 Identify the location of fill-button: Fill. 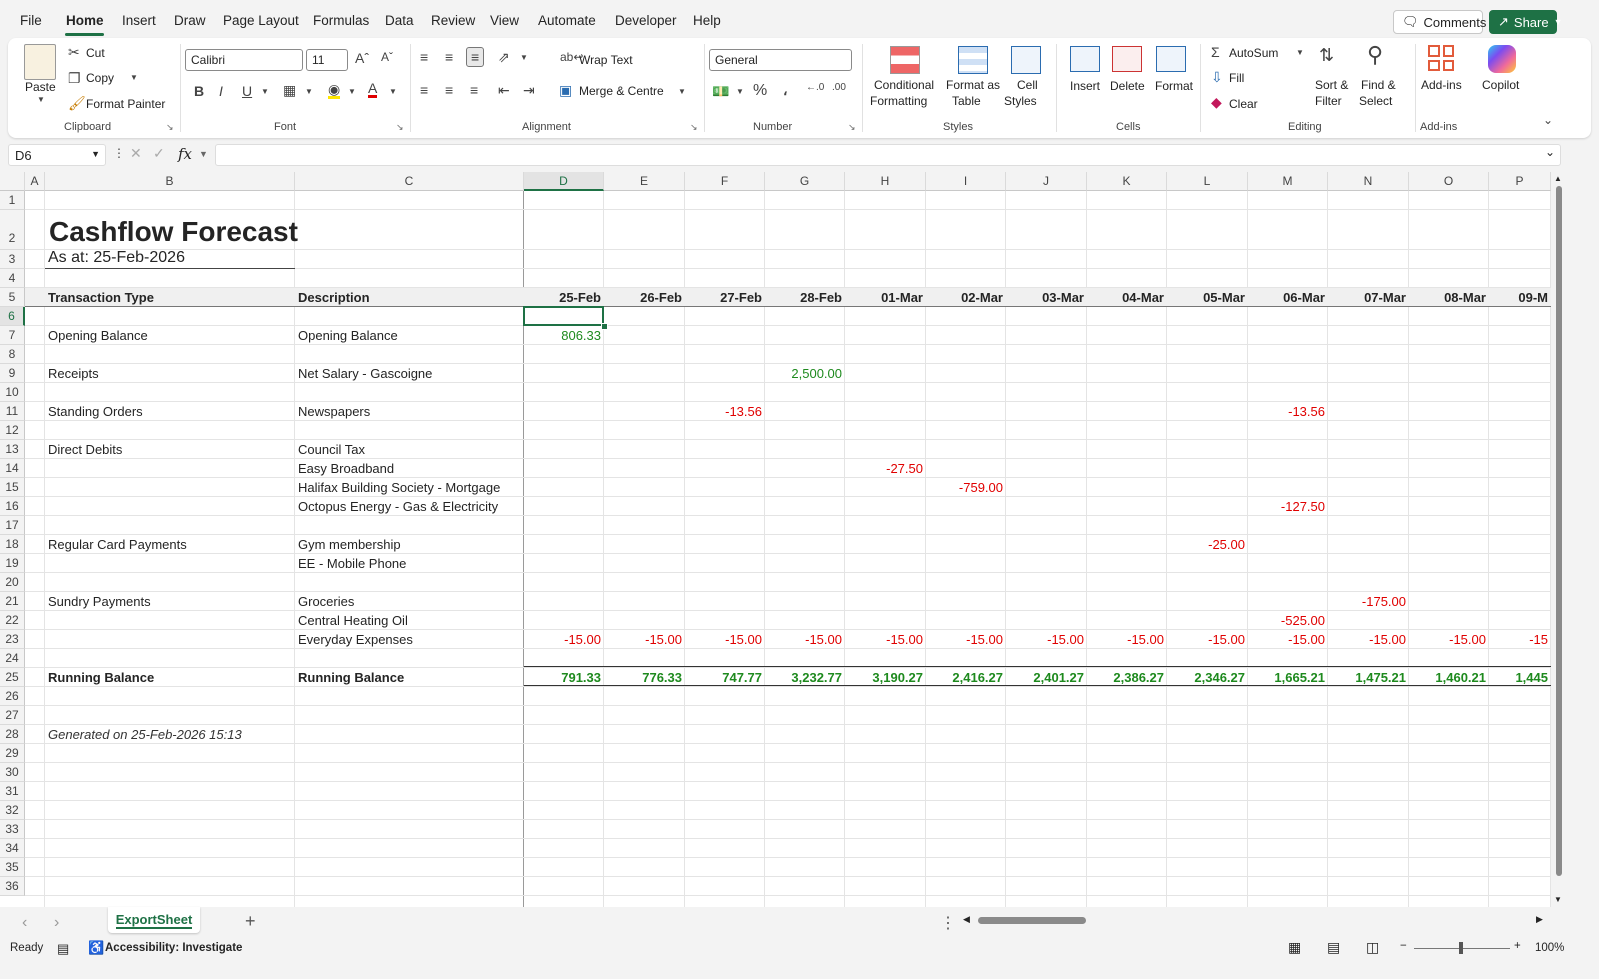
(1236, 78).